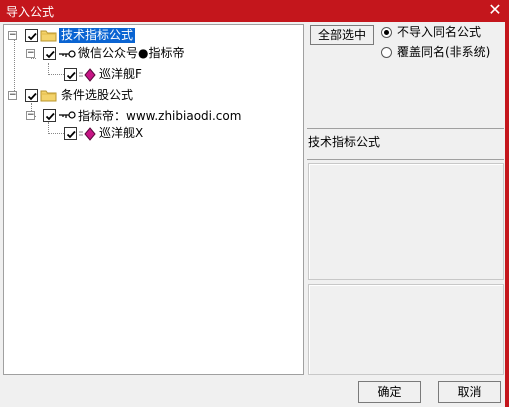  Describe the element at coordinates (30, 12) in the screenshot. I see `dialog-title: 导入公式` at that location.